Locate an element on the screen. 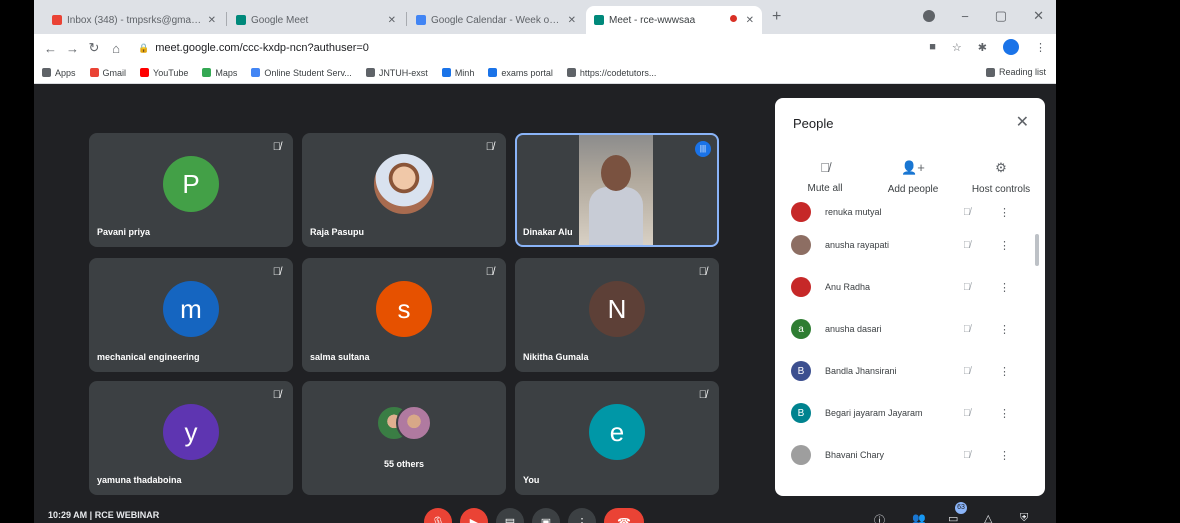  present-button: ▣ is located at coordinates (546, 515).